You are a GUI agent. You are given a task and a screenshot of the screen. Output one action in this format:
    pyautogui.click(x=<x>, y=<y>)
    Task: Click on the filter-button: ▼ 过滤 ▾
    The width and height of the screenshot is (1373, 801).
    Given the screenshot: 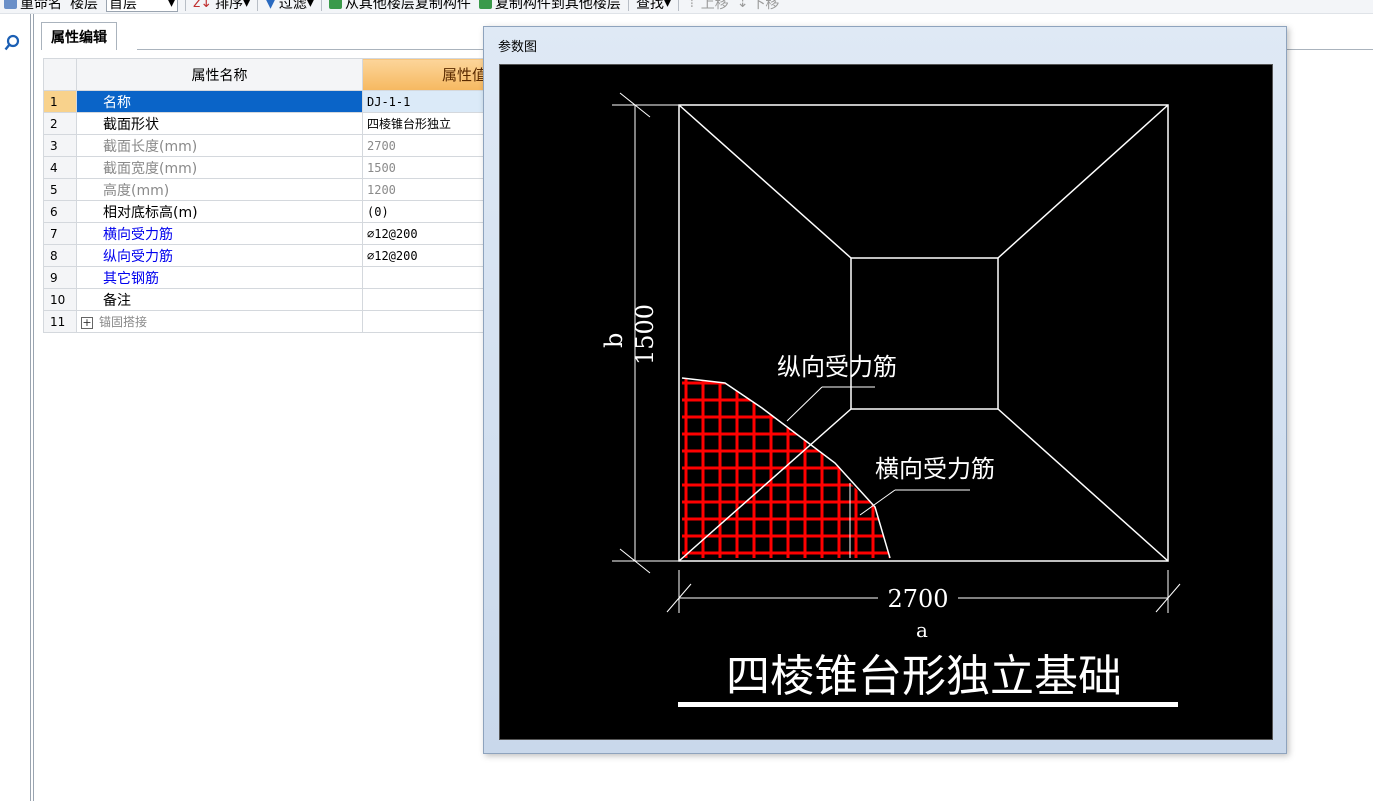 What is the action you would take?
    pyautogui.click(x=289, y=6)
    